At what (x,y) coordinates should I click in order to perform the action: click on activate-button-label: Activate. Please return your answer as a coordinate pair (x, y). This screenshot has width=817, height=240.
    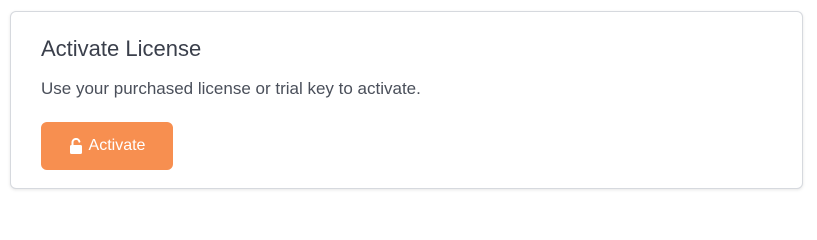
    Looking at the image, I should click on (117, 145).